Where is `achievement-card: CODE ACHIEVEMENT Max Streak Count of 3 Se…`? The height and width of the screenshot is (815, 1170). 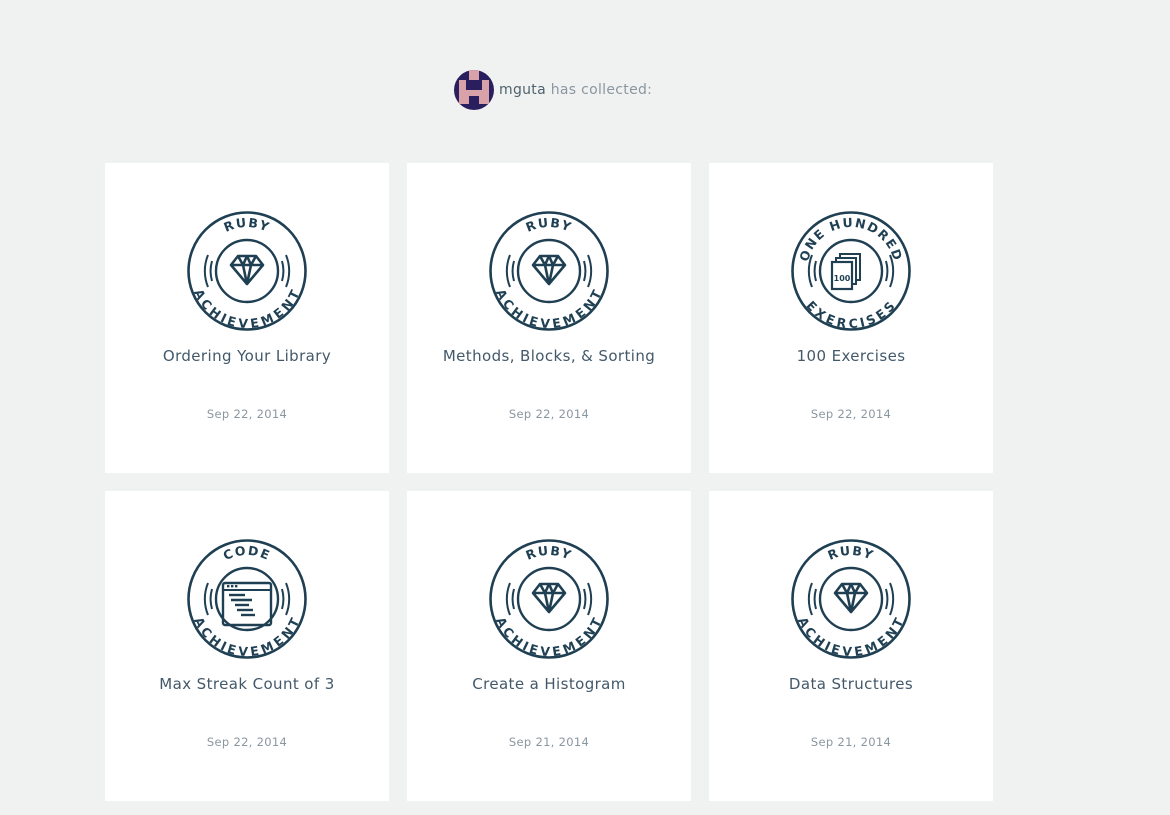
achievement-card: CODE ACHIEVEMENT Max Streak Count of 3 Se… is located at coordinates (247, 646).